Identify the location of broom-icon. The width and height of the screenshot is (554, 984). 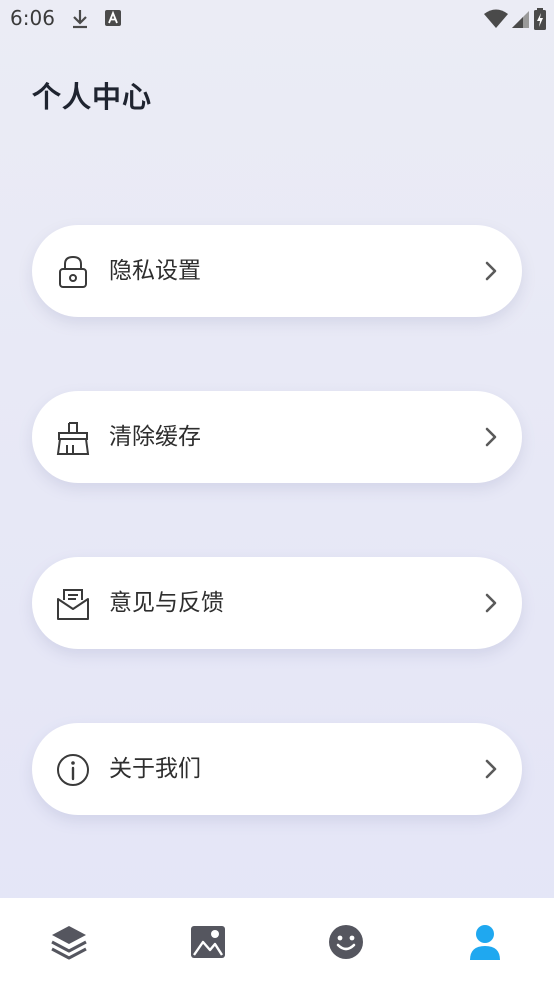
(73, 438).